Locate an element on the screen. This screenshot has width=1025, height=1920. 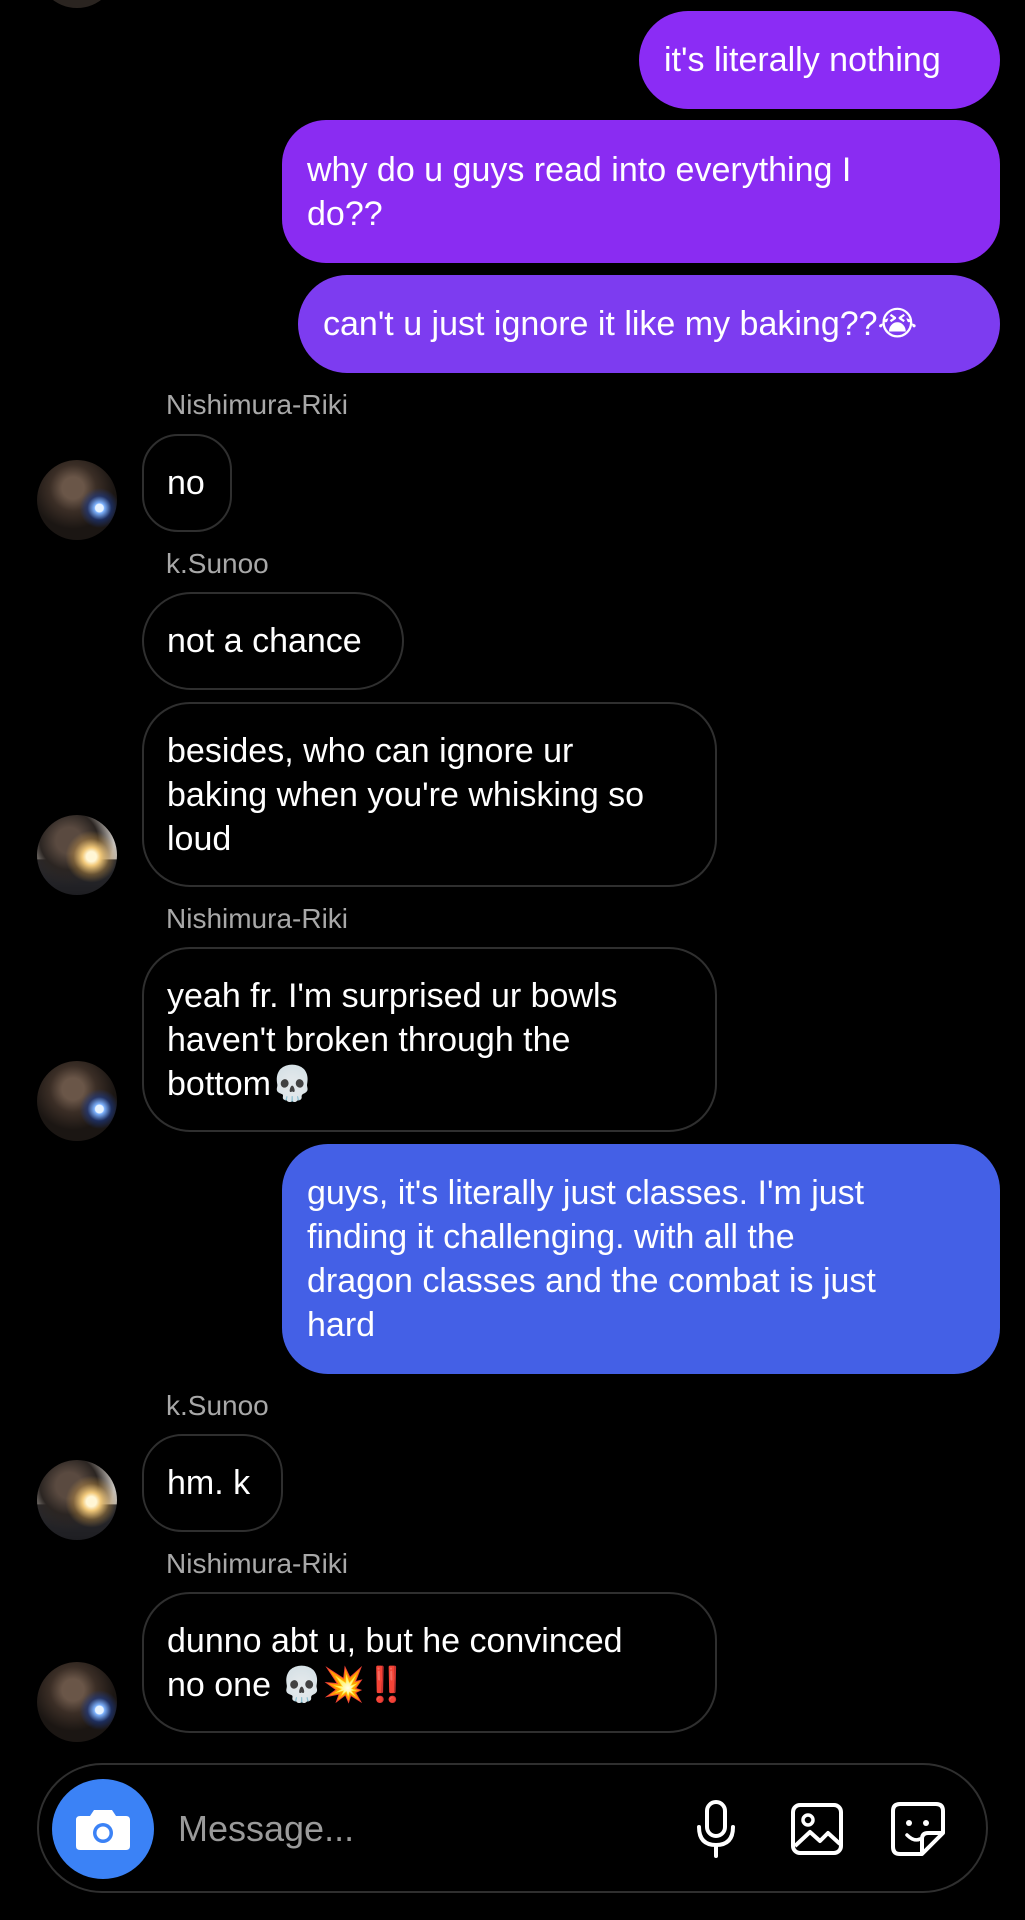
camera-button is located at coordinates (103, 1829).